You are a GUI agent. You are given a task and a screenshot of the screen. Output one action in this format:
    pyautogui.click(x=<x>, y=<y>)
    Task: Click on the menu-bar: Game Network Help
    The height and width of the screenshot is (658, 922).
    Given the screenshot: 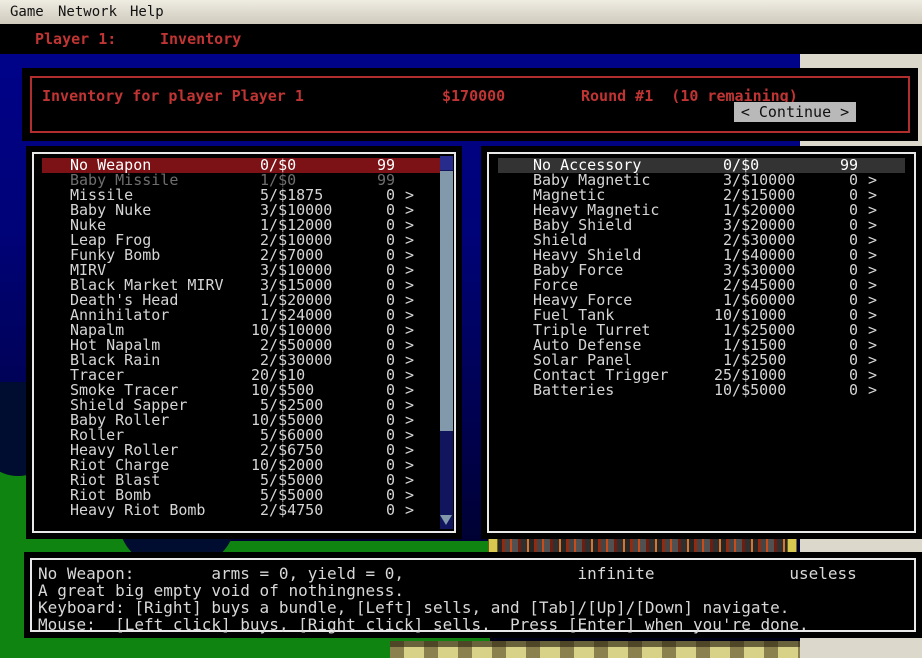 What is the action you would take?
    pyautogui.click(x=461, y=13)
    